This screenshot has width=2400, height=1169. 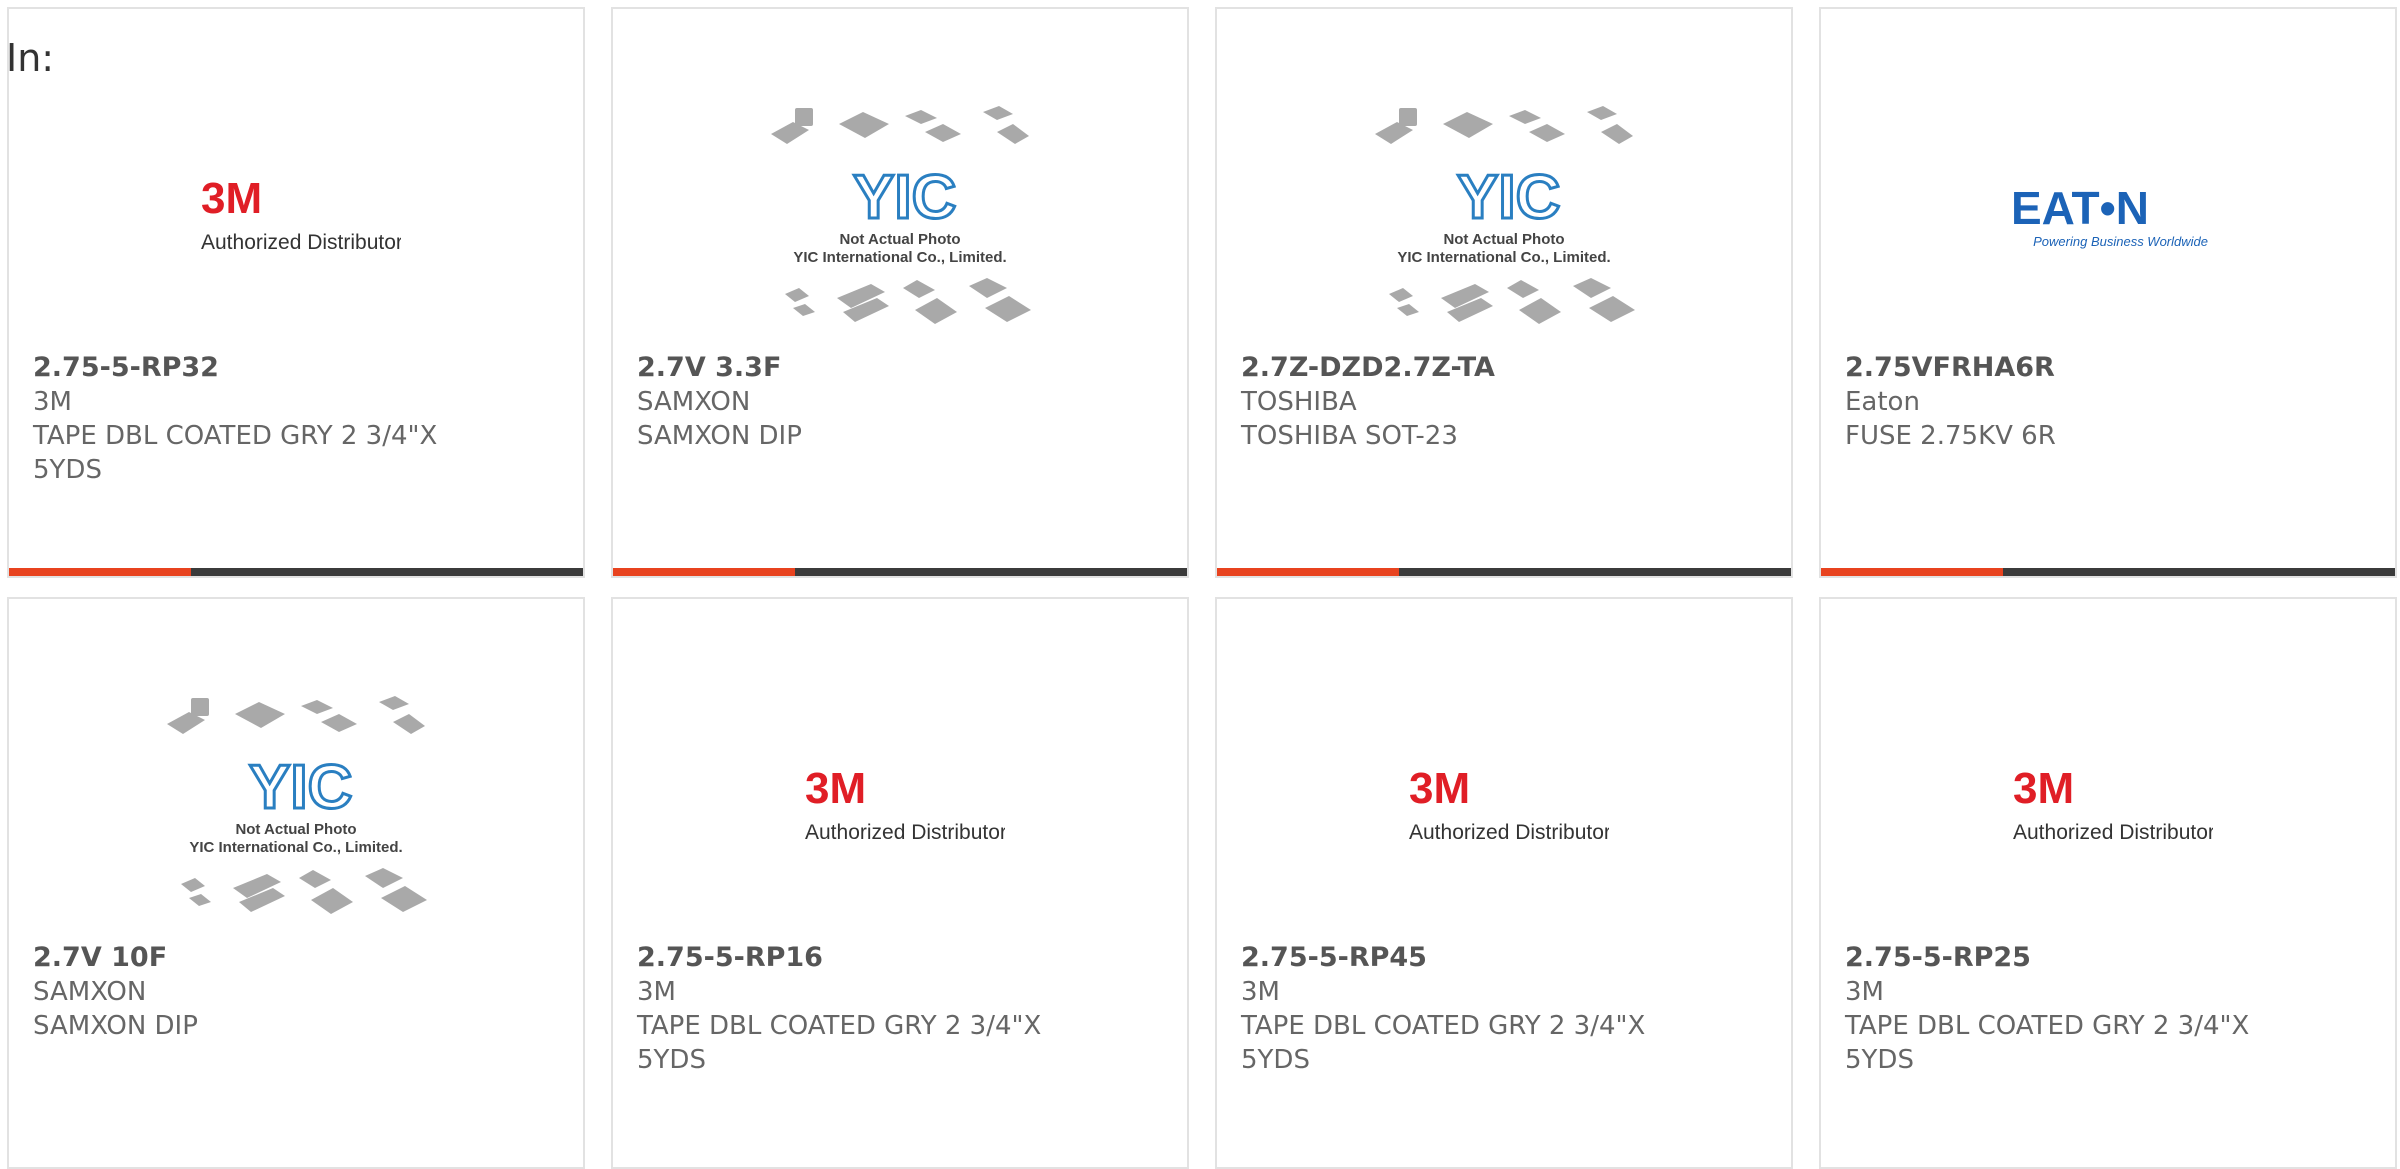 I want to click on eaton-logo-tagline: Powering Business Worldwide, so click(x=2120, y=241).